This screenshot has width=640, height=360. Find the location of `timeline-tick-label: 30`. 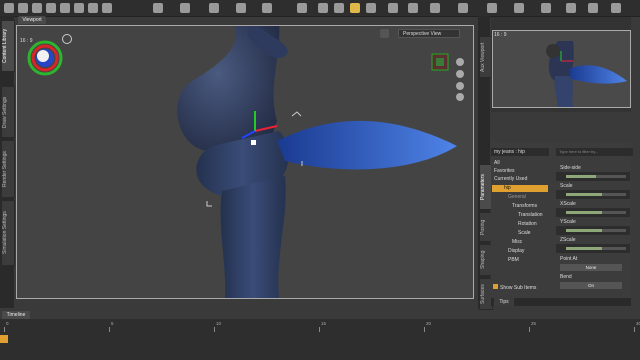

timeline-tick-label: 30 is located at coordinates (638, 323).